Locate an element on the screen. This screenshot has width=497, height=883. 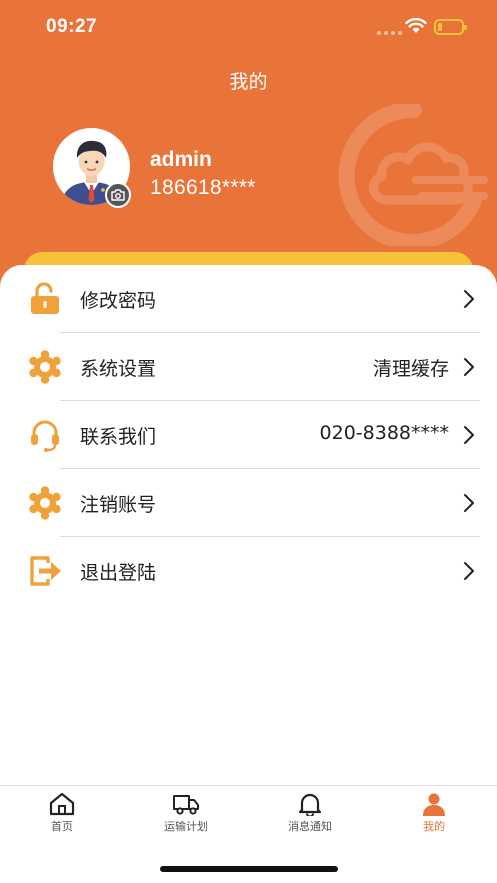
menu-label: 系统设置 is located at coordinates (118, 369).